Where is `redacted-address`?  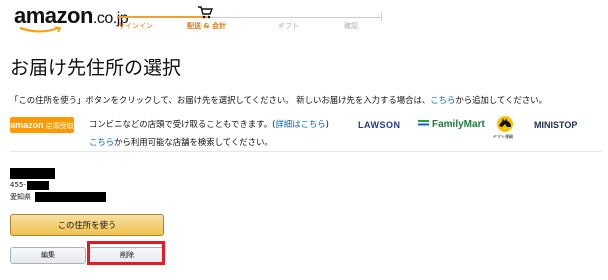 redacted-address is located at coordinates (70, 197).